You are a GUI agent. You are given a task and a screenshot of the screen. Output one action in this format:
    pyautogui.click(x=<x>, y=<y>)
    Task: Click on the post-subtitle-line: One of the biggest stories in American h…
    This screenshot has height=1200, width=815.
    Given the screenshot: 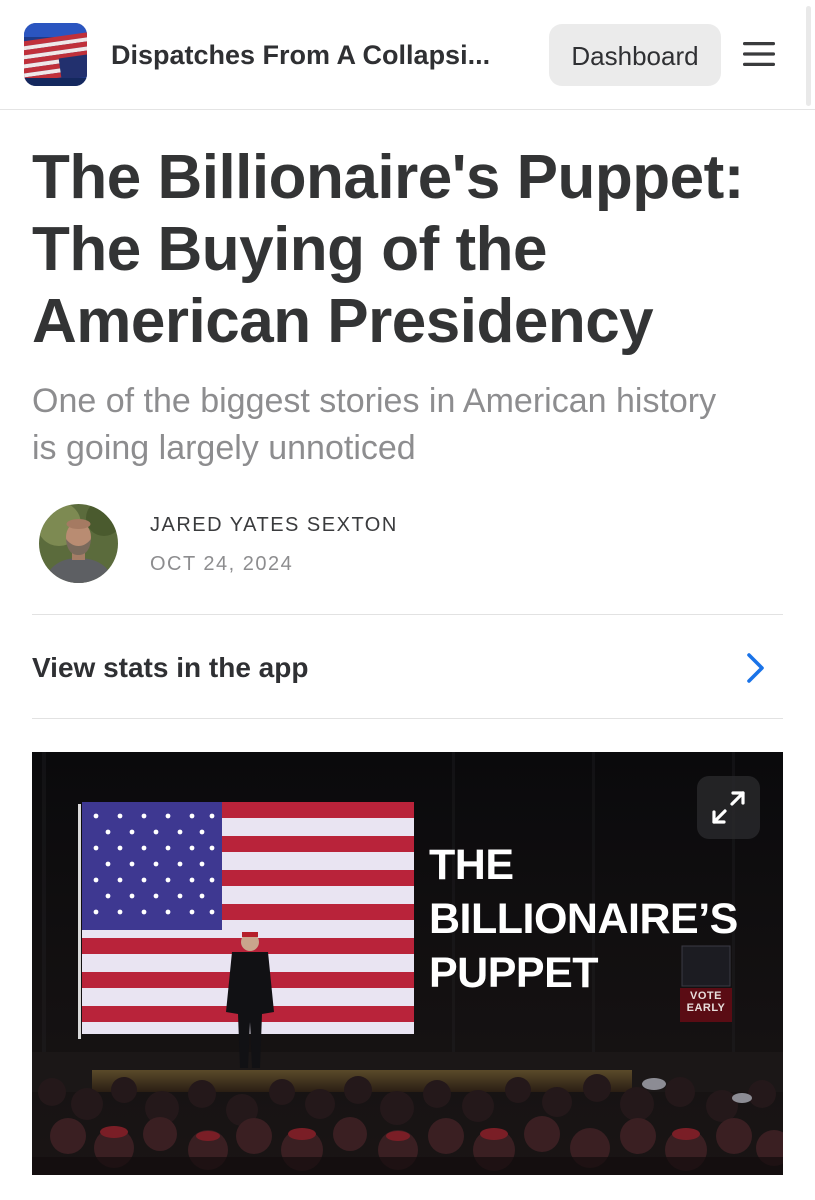 What is the action you would take?
    pyautogui.click(x=374, y=401)
    